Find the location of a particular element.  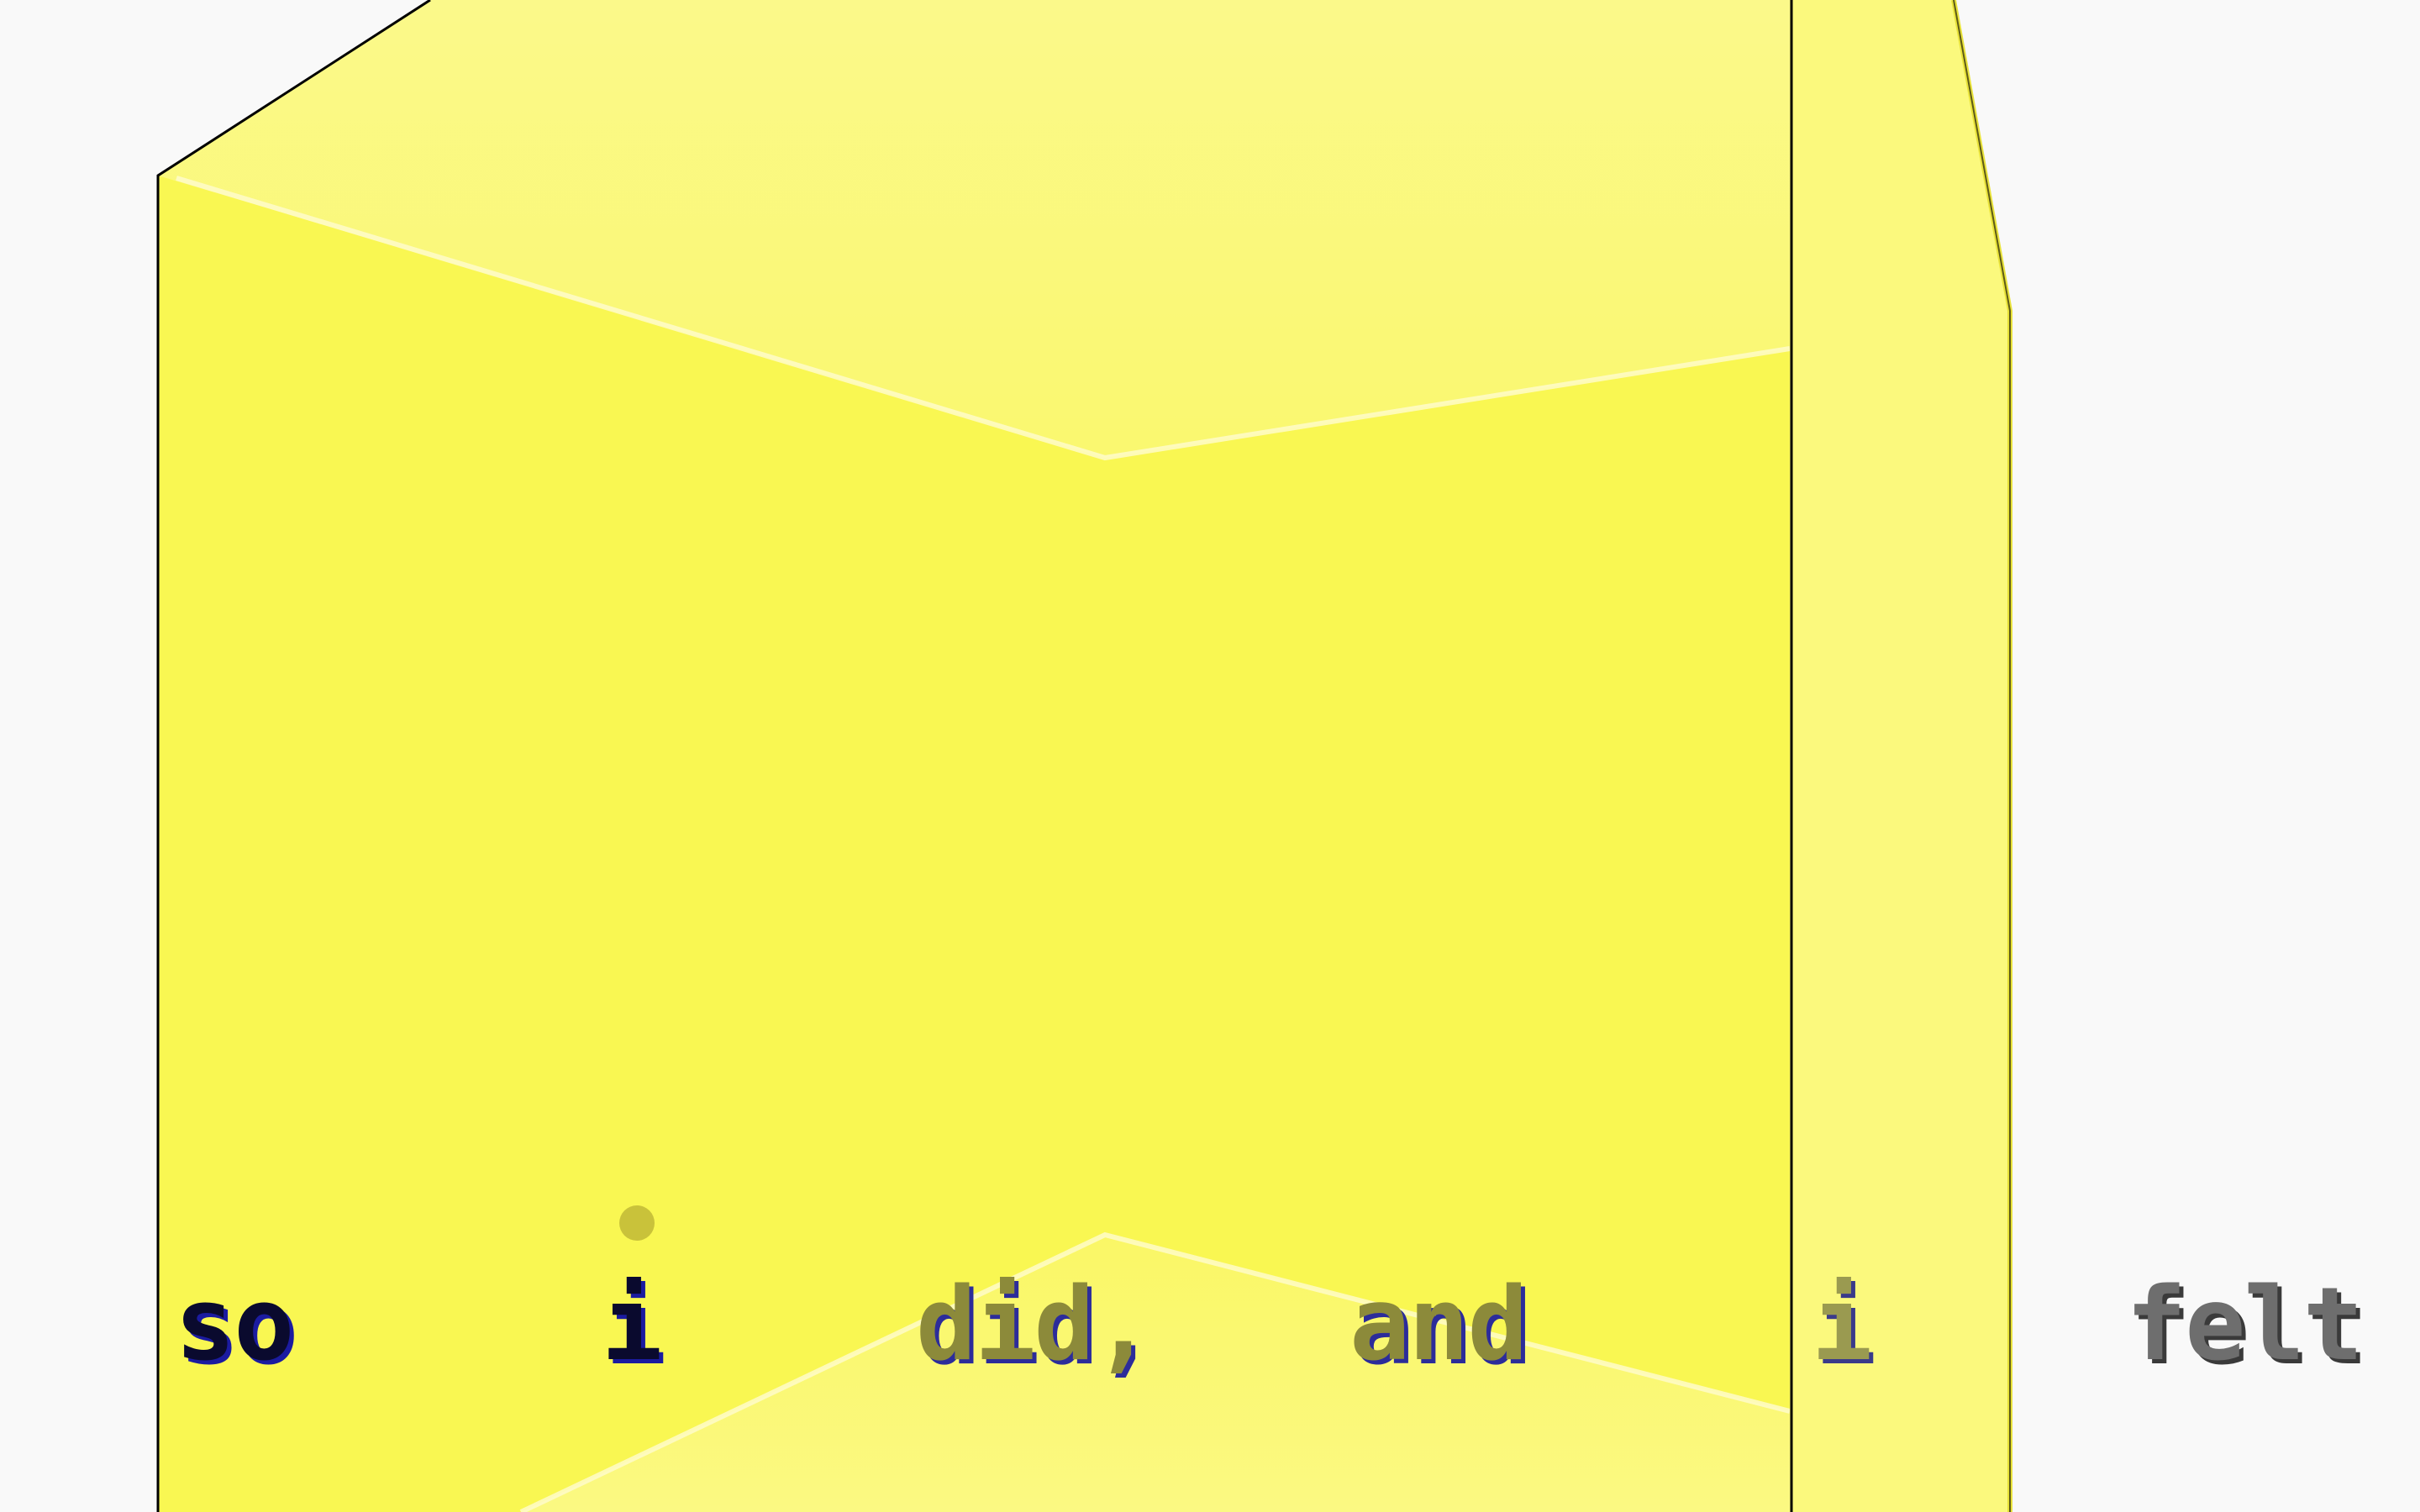

bounce-ball-indicator is located at coordinates (637, 1223).